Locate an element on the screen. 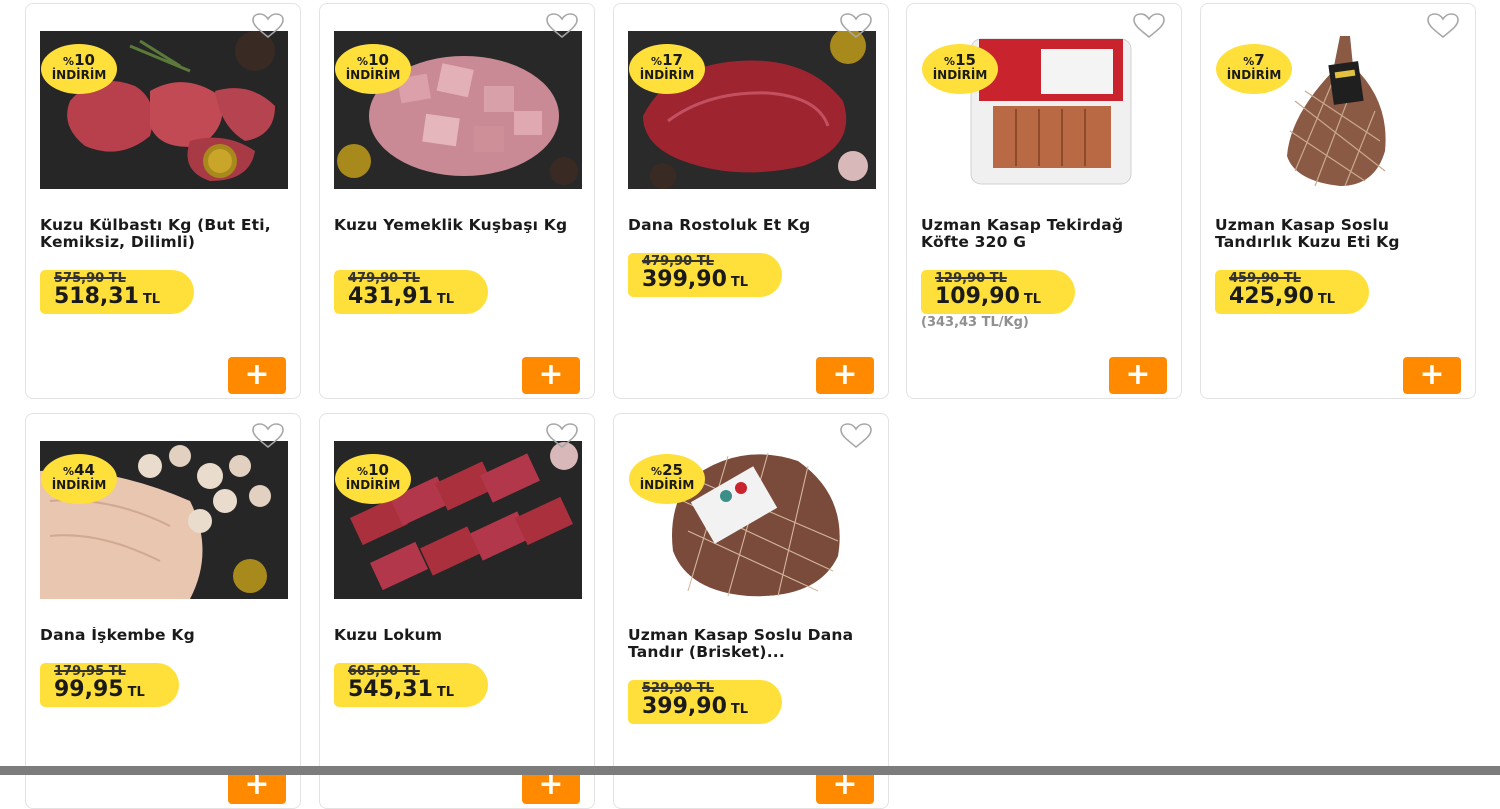 The height and width of the screenshot is (809, 1500). product-title: Kuzu Yemeklik Kuşbaşı Kg is located at coordinates (458, 225).